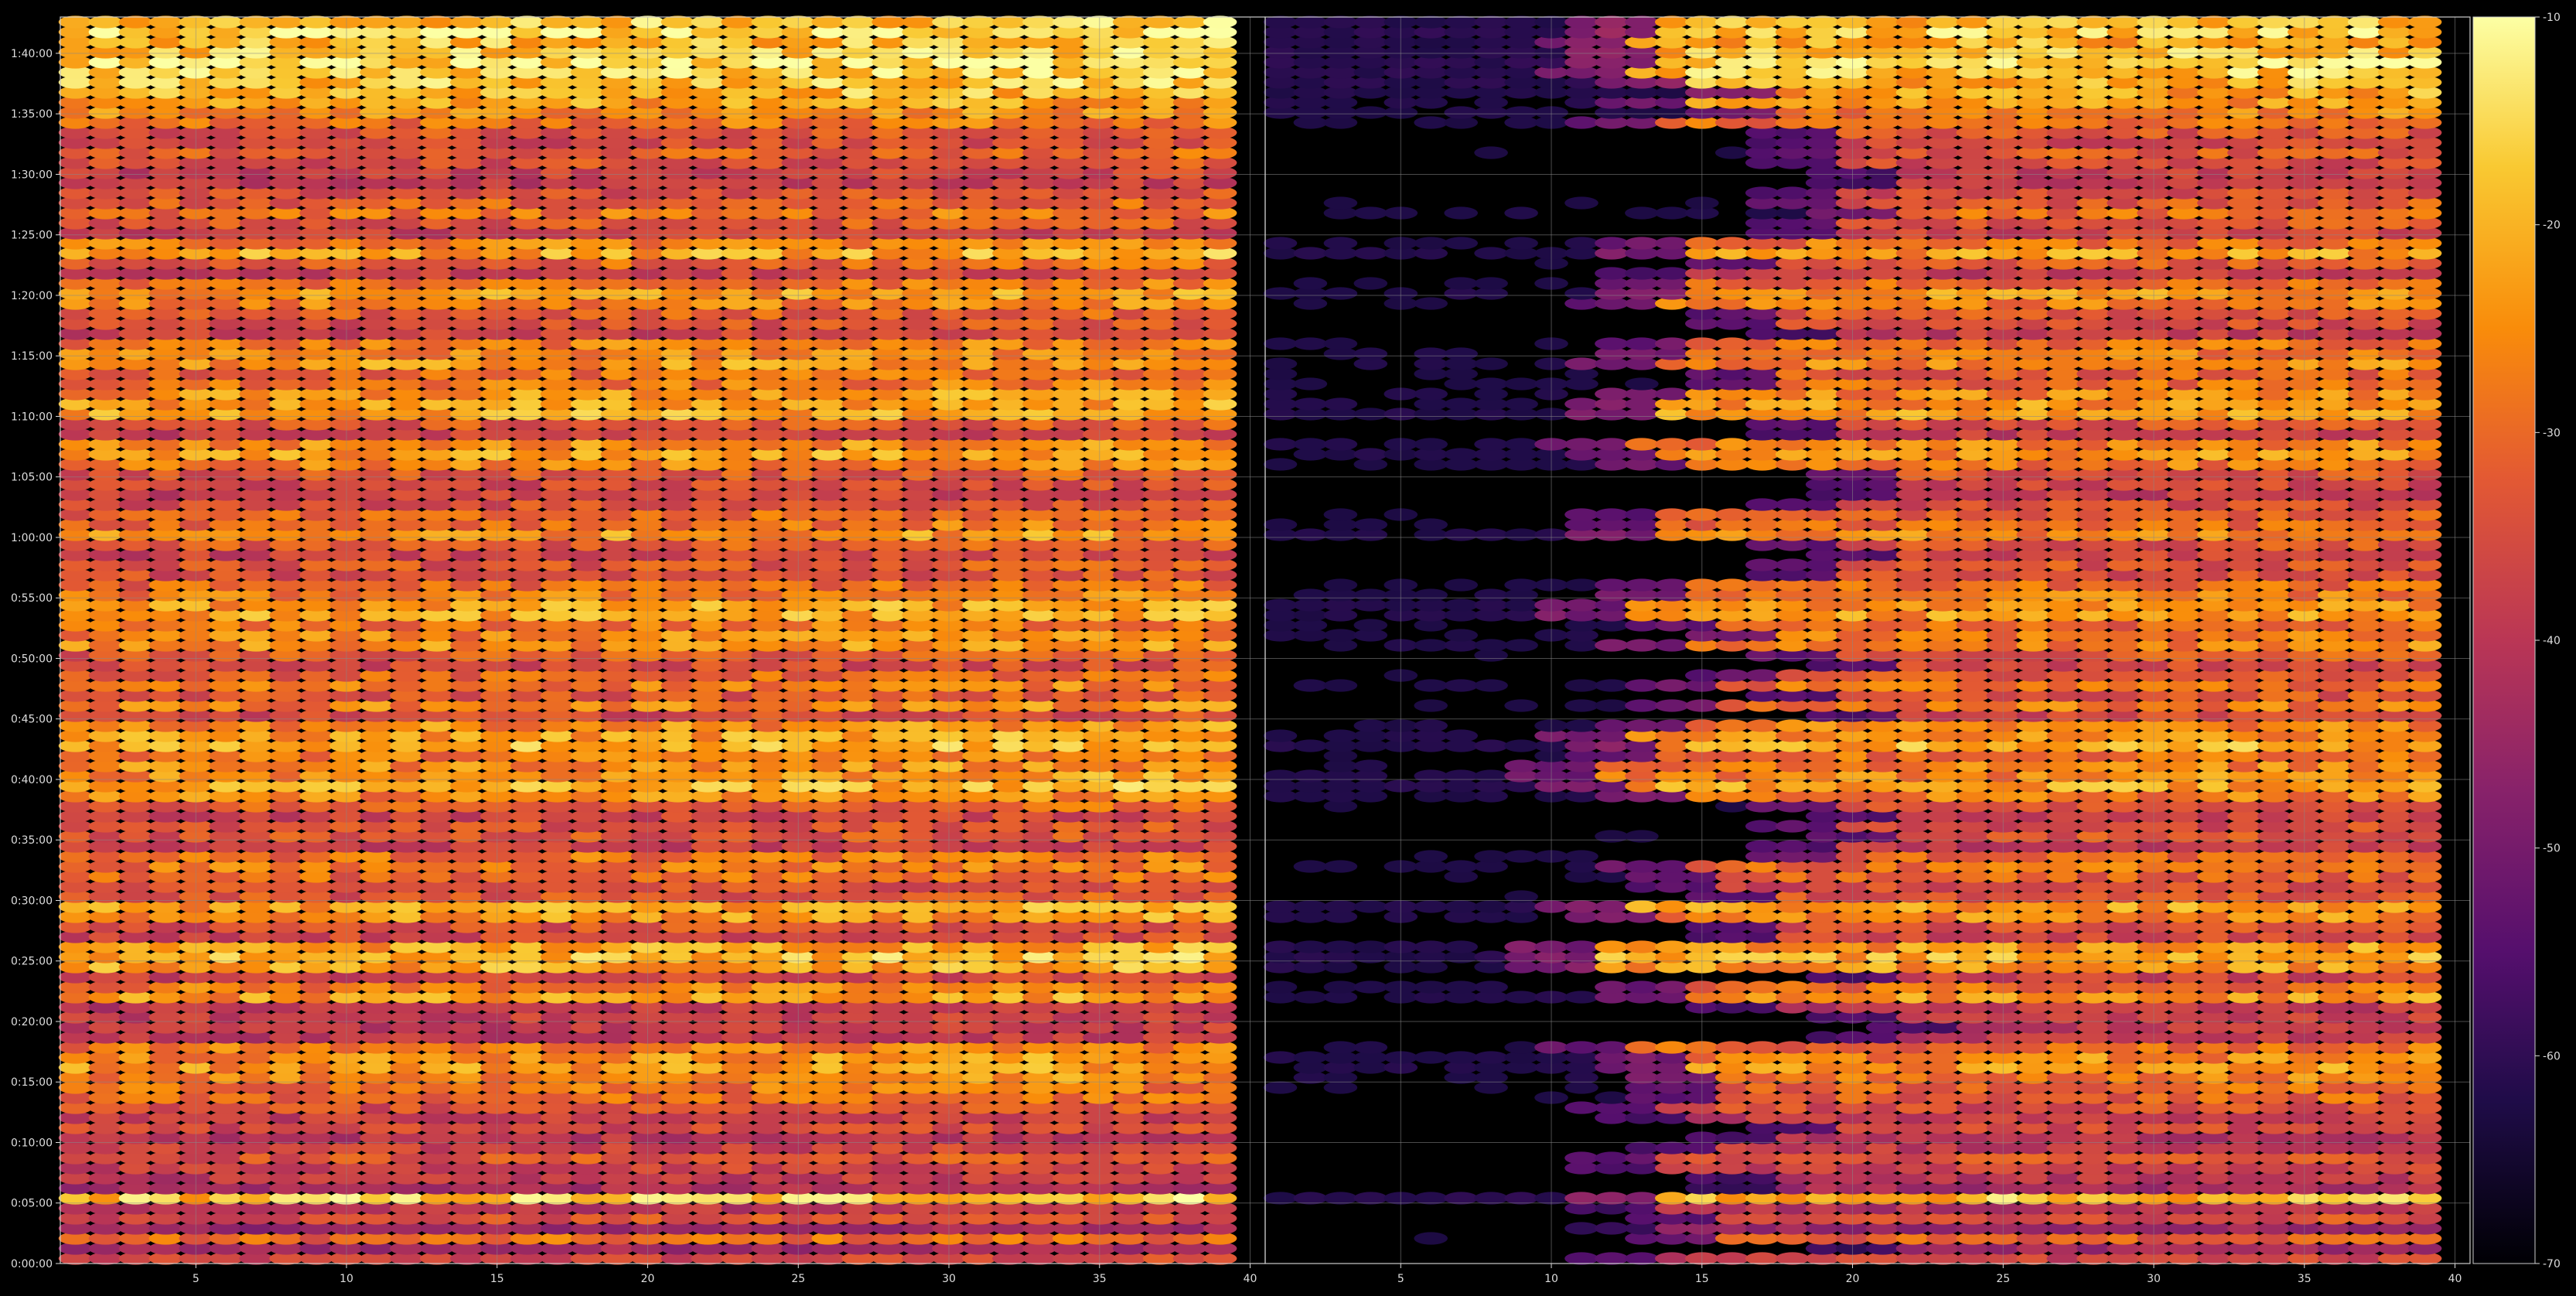 The width and height of the screenshot is (2576, 1296). I want to click on x-tick-label: 5, so click(196, 1279).